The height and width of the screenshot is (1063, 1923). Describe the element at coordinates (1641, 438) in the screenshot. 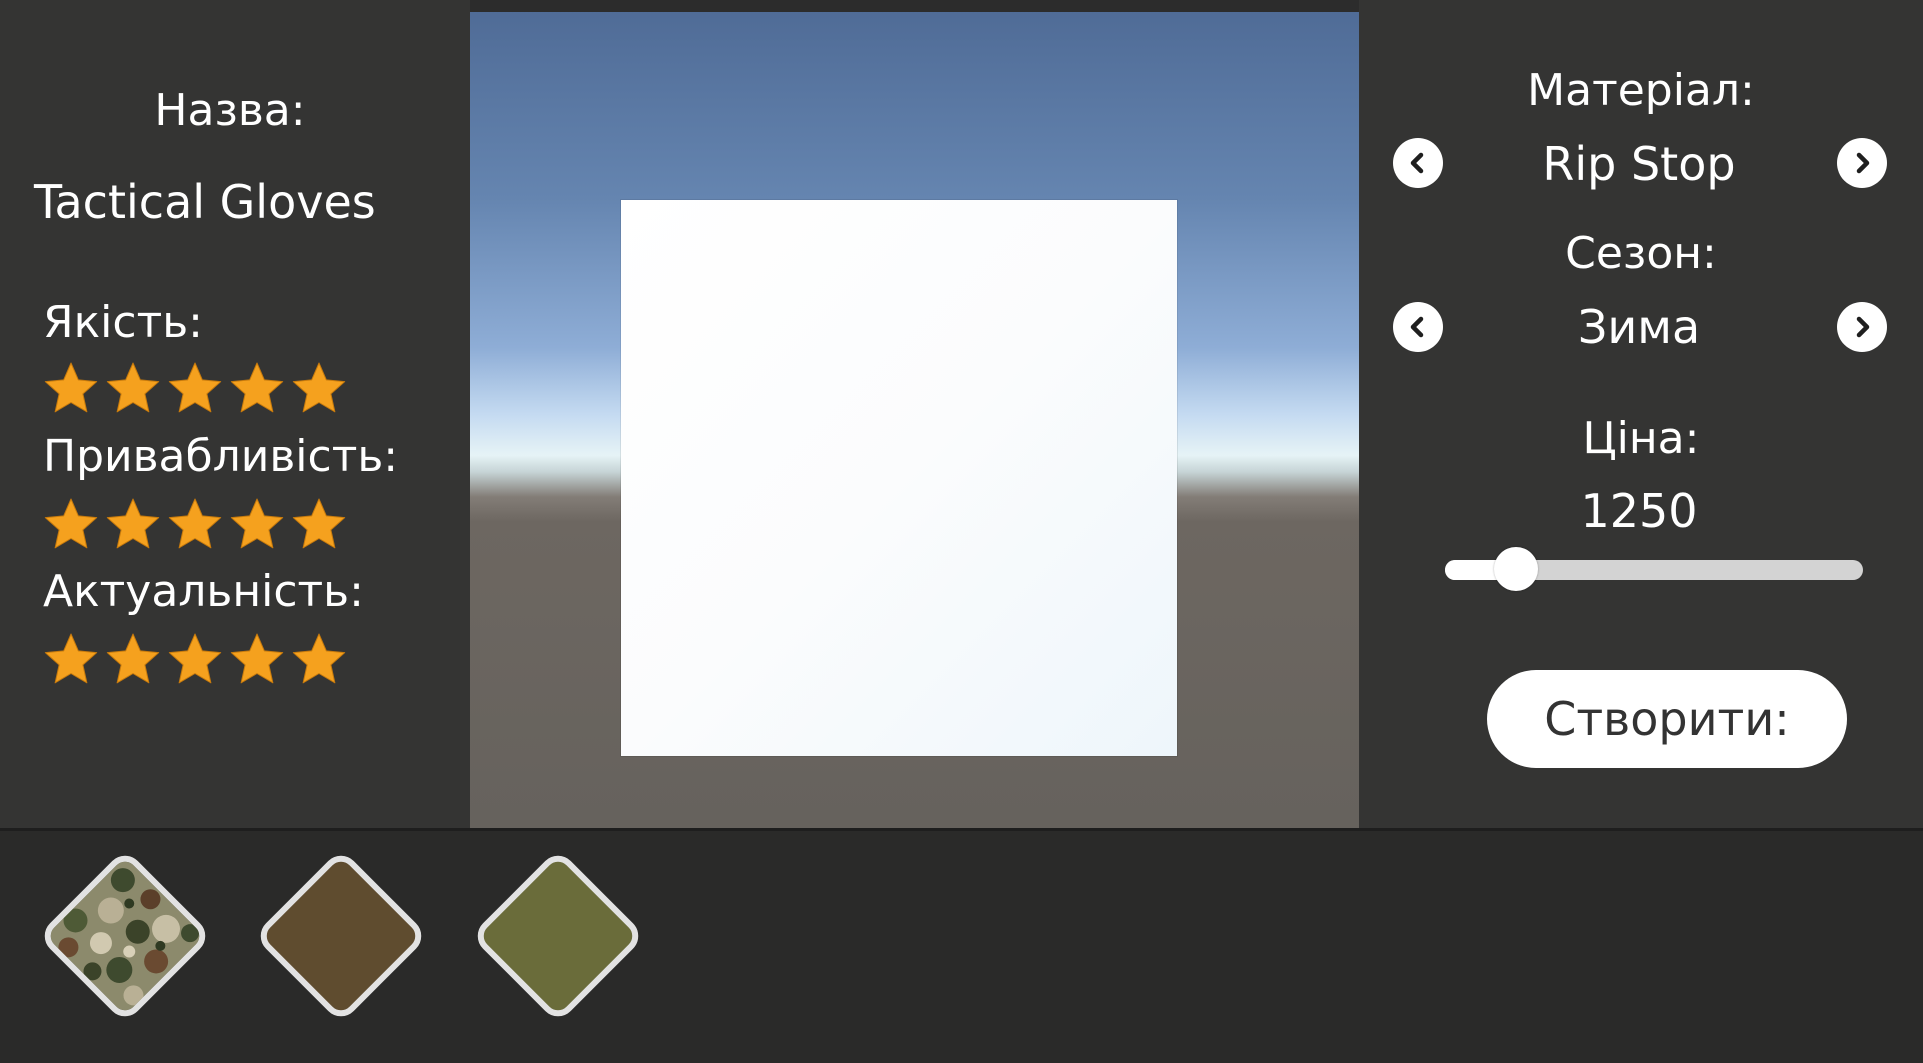

I see `price-label: Ціна:` at that location.